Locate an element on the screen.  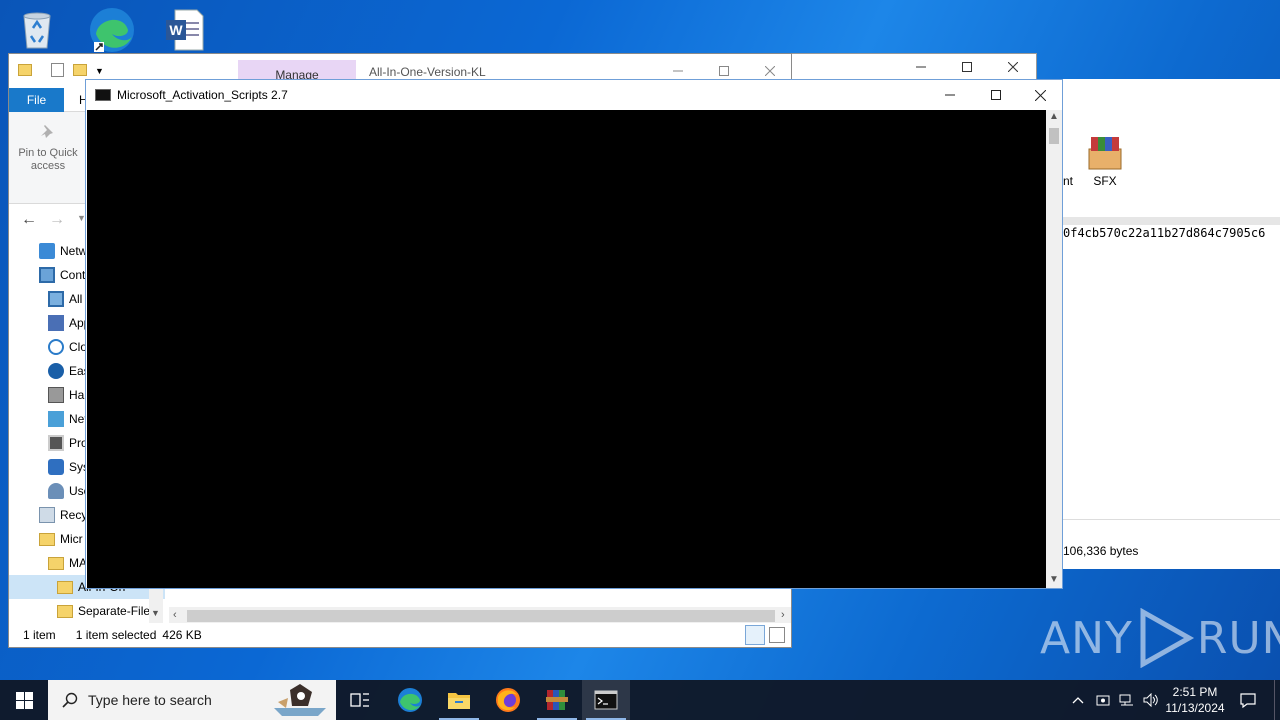
security-icon is located at coordinates (1103, 700).